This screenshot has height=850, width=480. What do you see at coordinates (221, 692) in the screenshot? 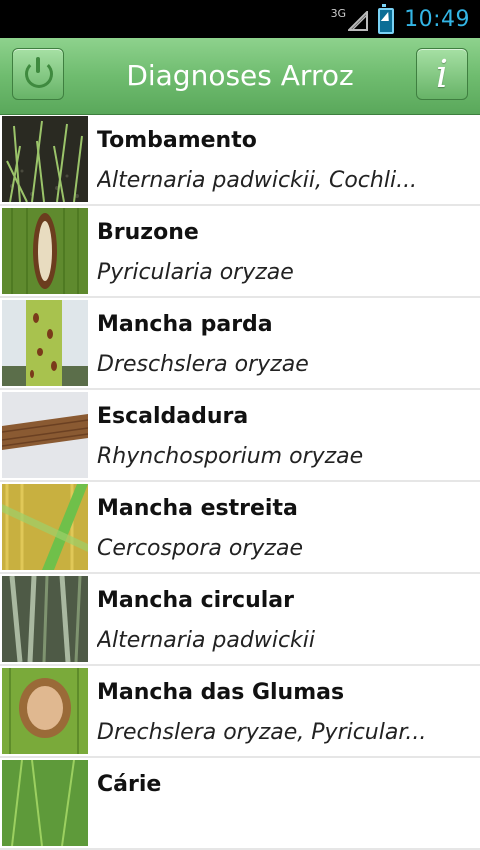
I see `list-item-title: Mancha das Glumas` at bounding box center [221, 692].